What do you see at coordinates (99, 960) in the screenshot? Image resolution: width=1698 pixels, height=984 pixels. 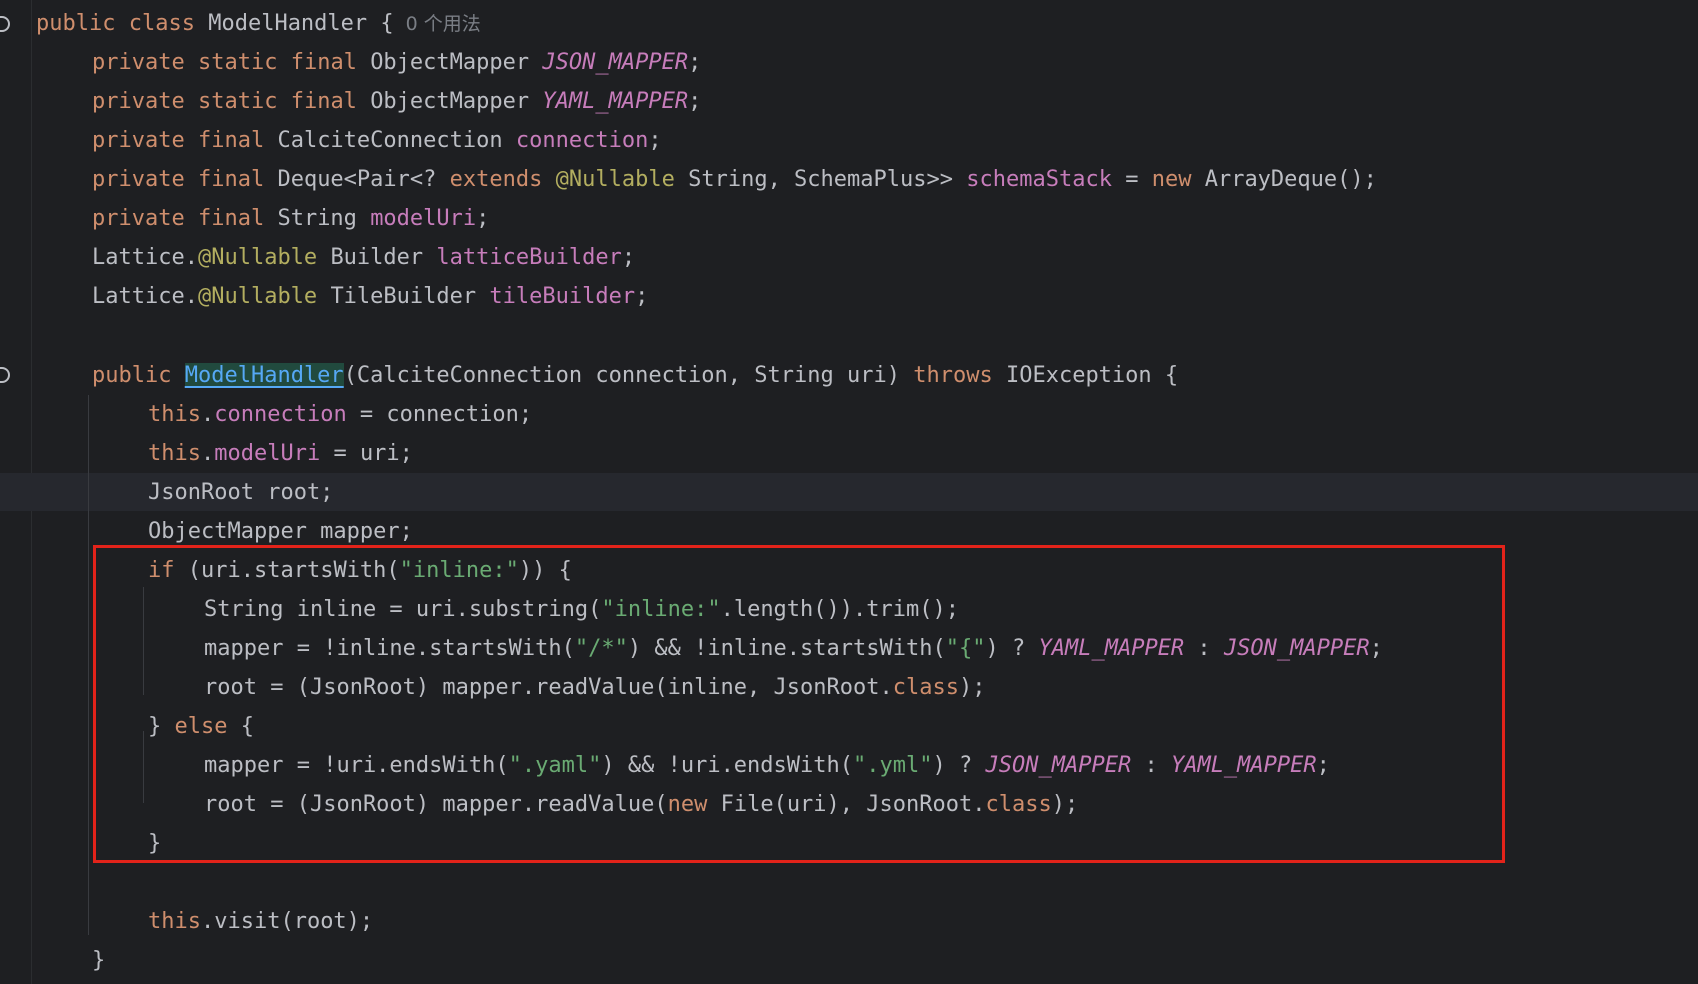 I see `code-line-s14: }` at bounding box center [99, 960].